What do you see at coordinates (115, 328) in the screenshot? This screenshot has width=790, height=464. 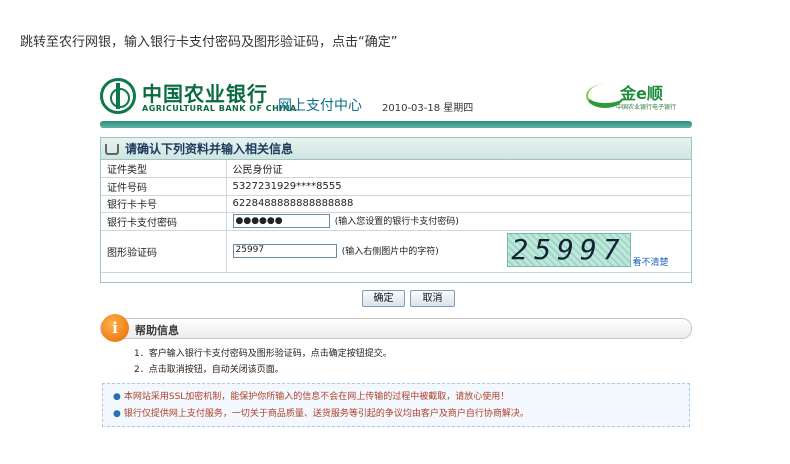 I see `info-icon: i` at bounding box center [115, 328].